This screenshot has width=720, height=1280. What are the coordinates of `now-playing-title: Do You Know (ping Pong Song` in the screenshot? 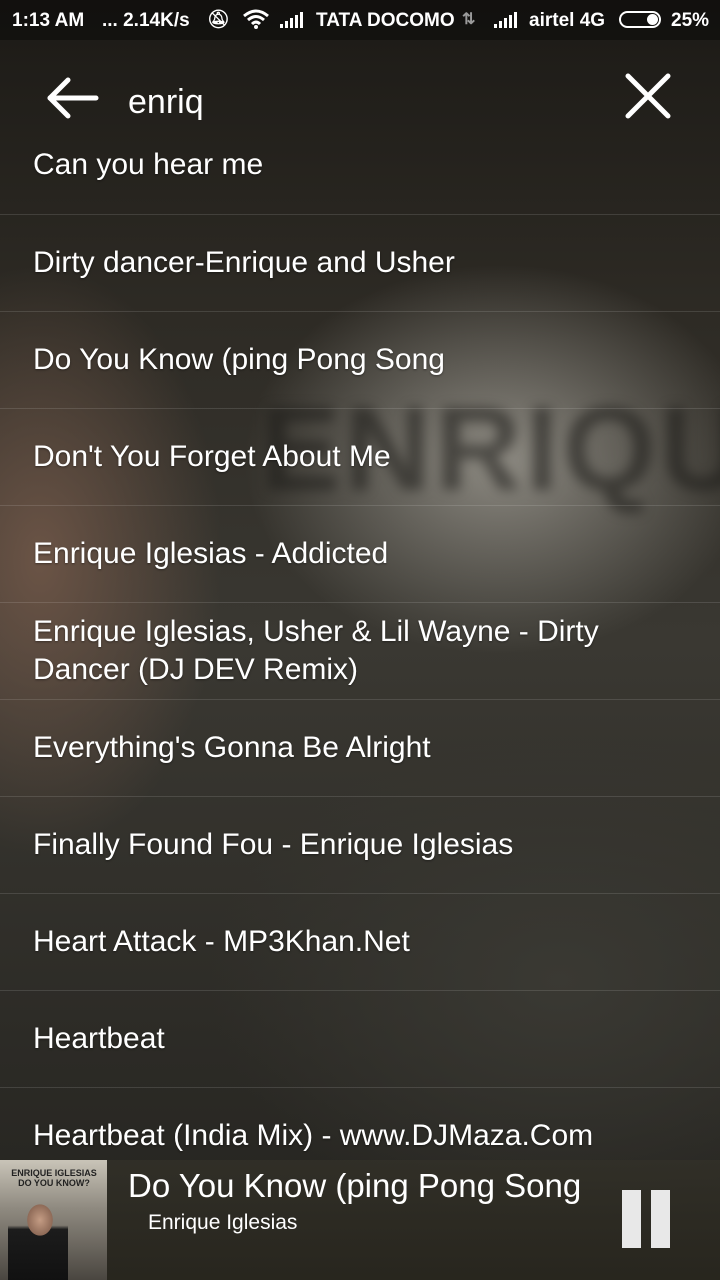 It's located at (355, 1185).